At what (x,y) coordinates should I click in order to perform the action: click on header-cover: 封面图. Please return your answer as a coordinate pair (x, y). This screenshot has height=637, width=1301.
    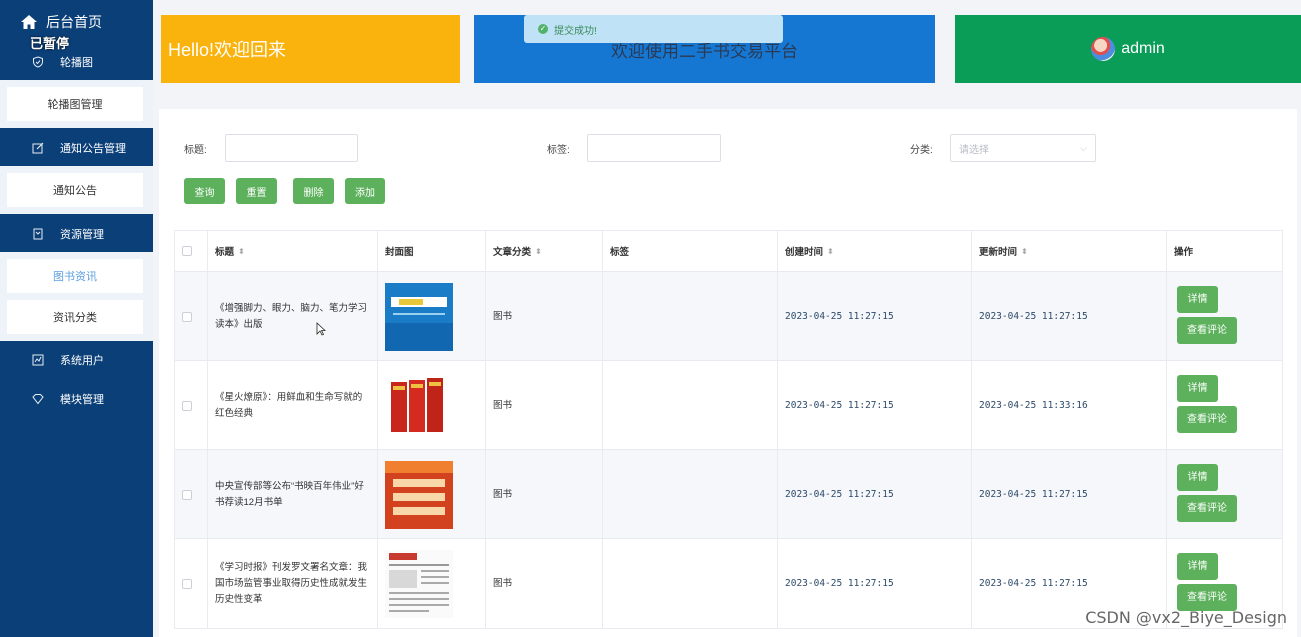
    Looking at the image, I should click on (432, 251).